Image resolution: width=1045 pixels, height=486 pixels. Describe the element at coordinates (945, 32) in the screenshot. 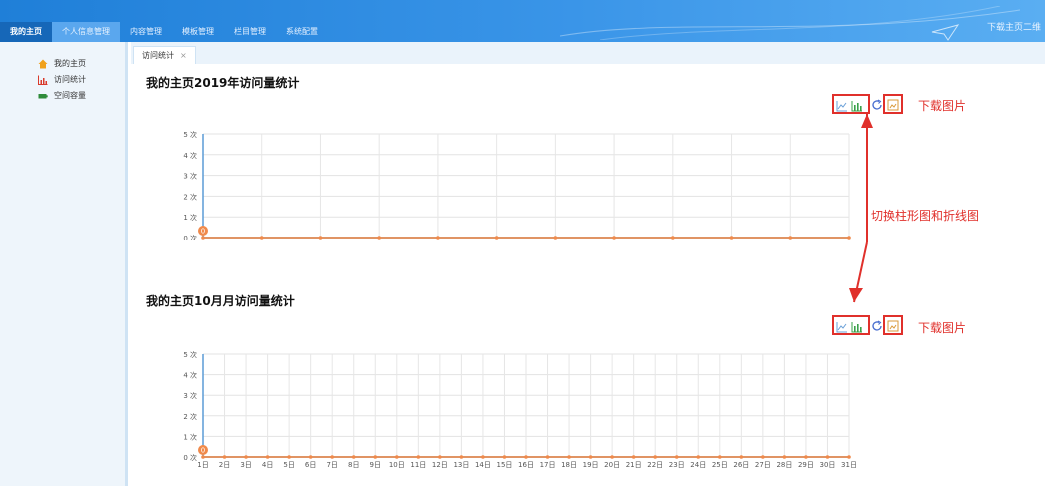

I see `paper-plane-icon` at that location.